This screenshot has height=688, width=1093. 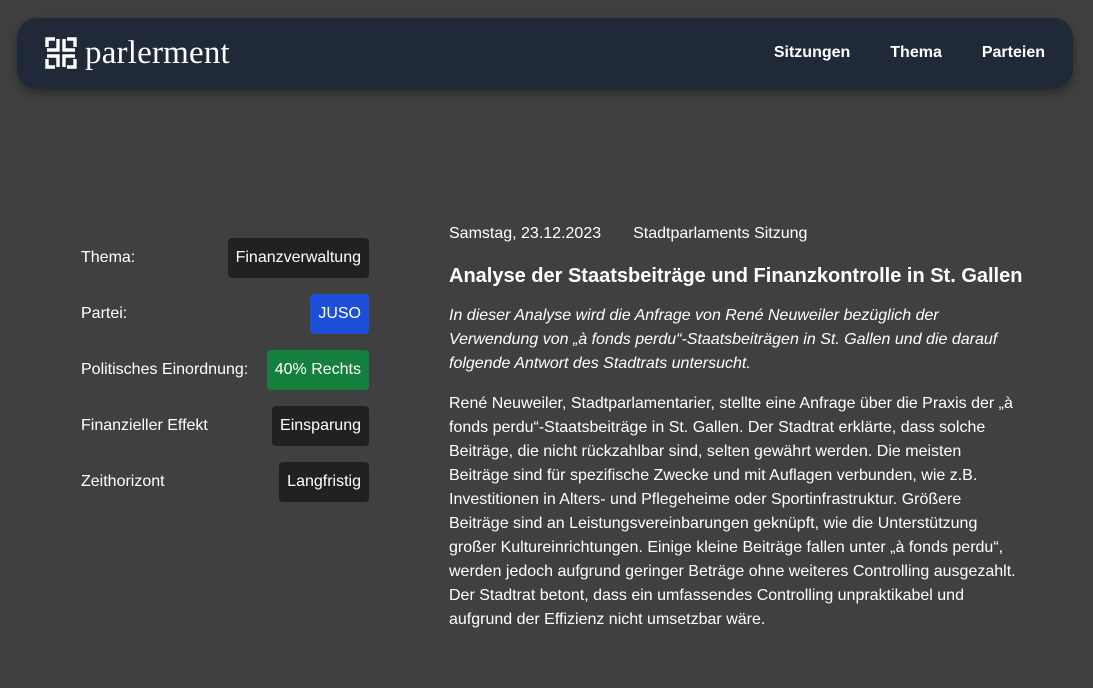 What do you see at coordinates (324, 482) in the screenshot?
I see `time-horizon-badge: Langfristig` at bounding box center [324, 482].